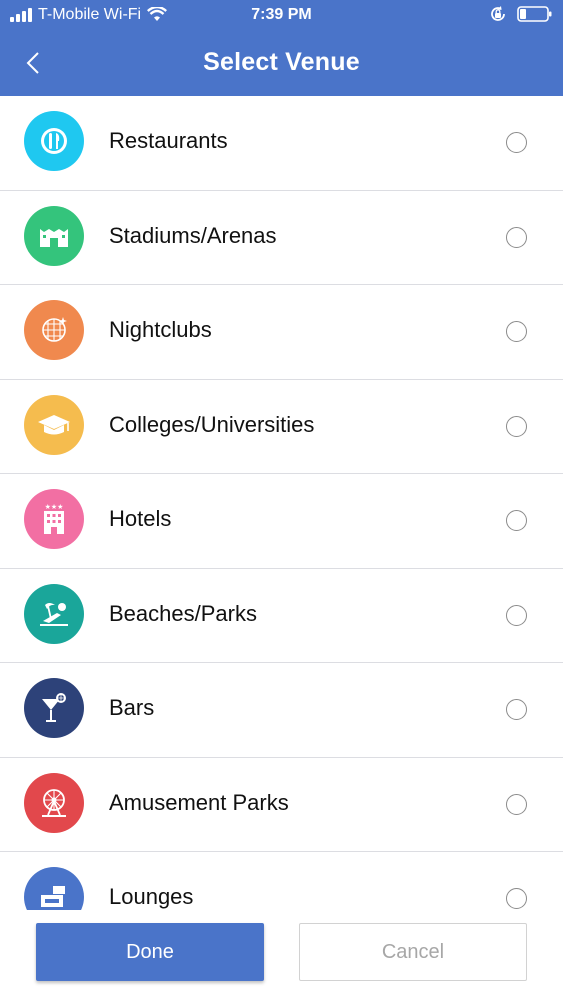 This screenshot has width=563, height=1000. Describe the element at coordinates (281, 881) in the screenshot. I see `venue-row-lounges: Lounges` at that location.